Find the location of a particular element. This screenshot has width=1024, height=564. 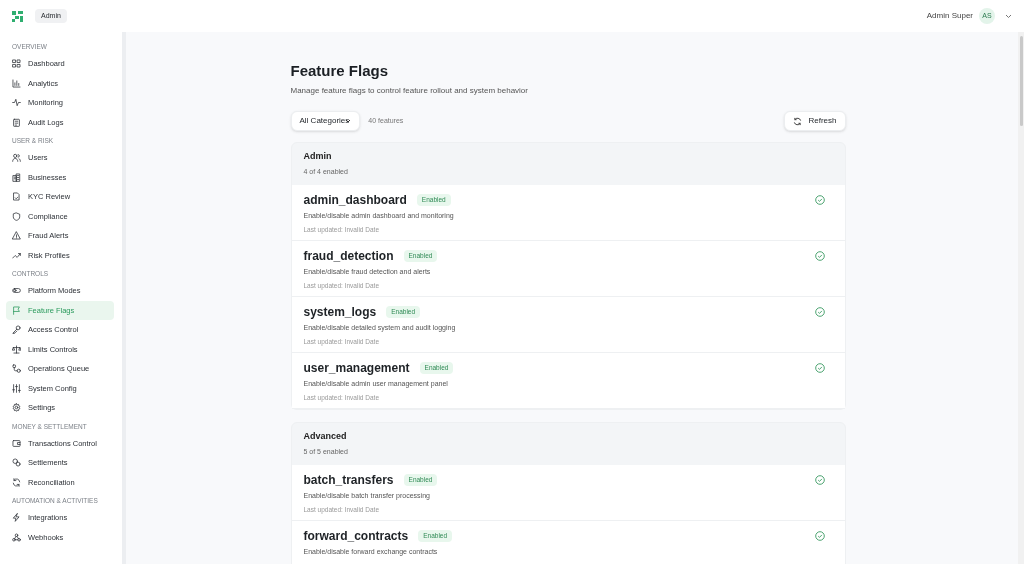

group-title: Advanced is located at coordinates (325, 436).